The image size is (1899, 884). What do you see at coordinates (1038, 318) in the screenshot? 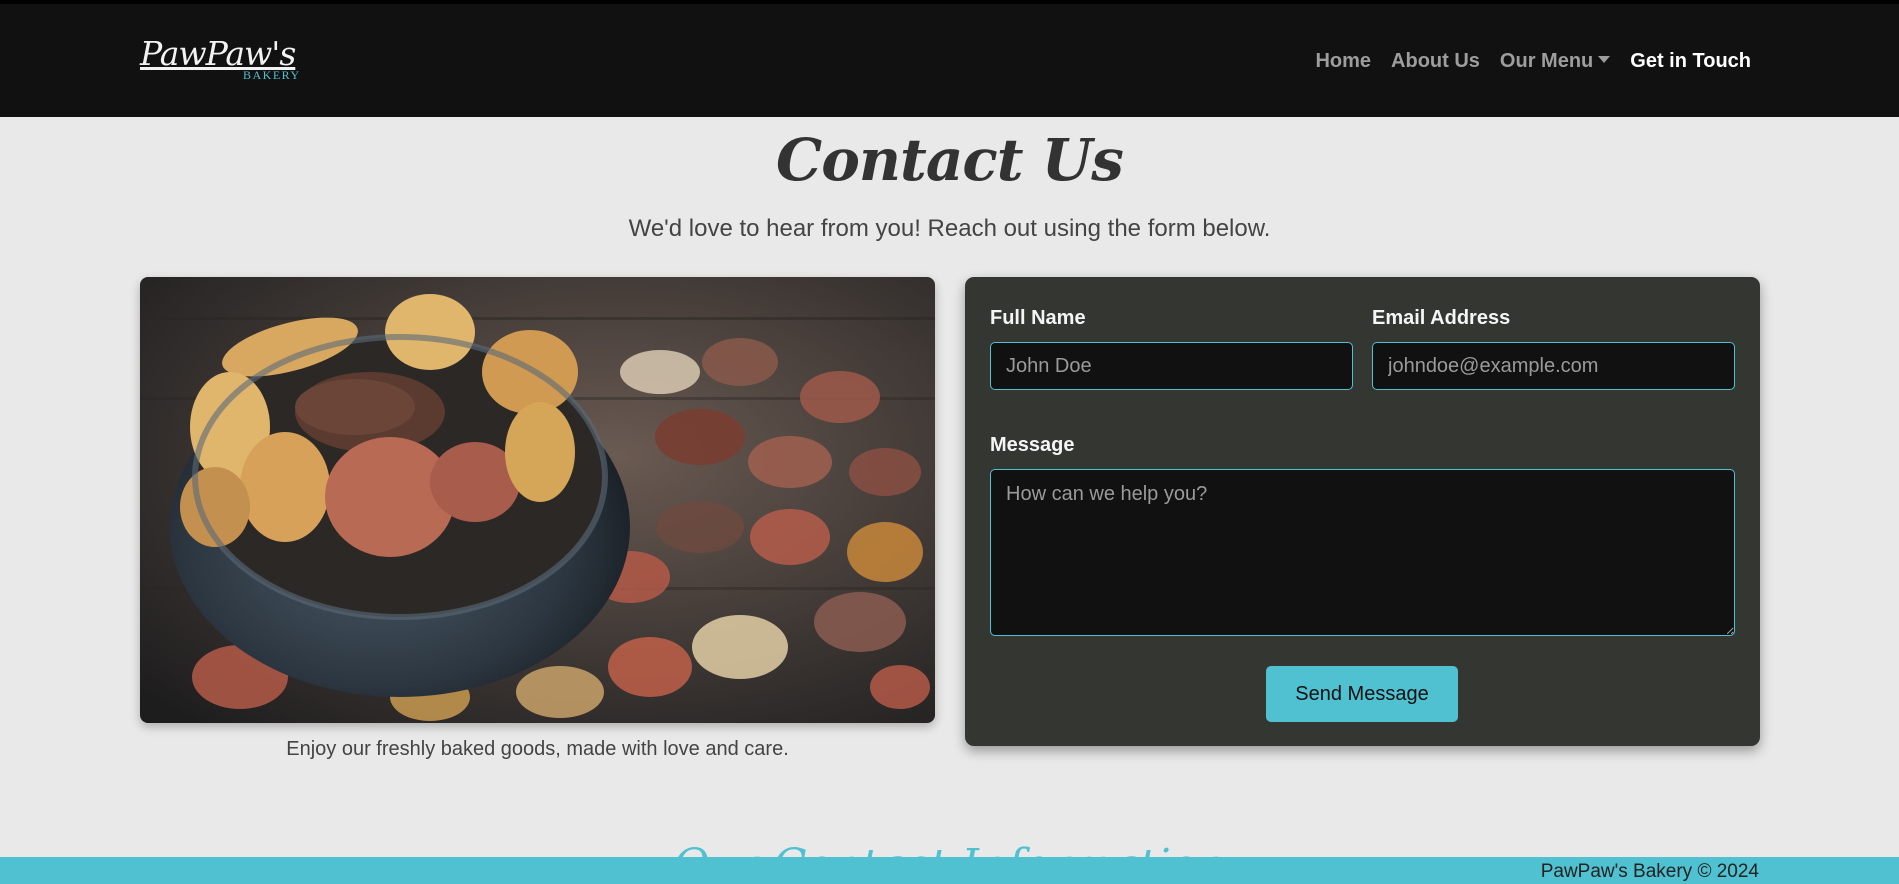
I see `full-name-label: Full Name` at bounding box center [1038, 318].